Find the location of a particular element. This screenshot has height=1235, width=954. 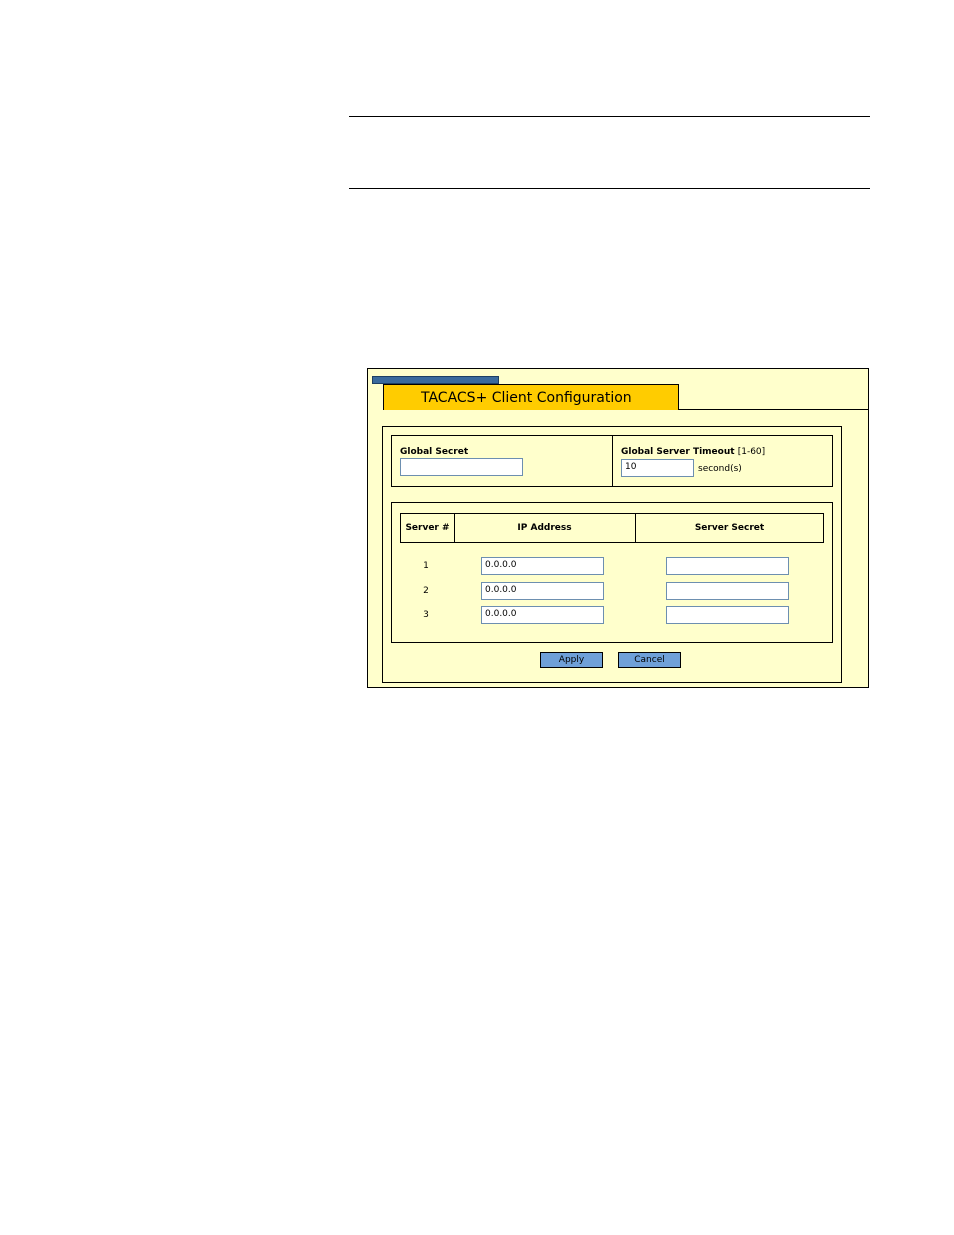

global-secret-label: Global Secret is located at coordinates (434, 452).